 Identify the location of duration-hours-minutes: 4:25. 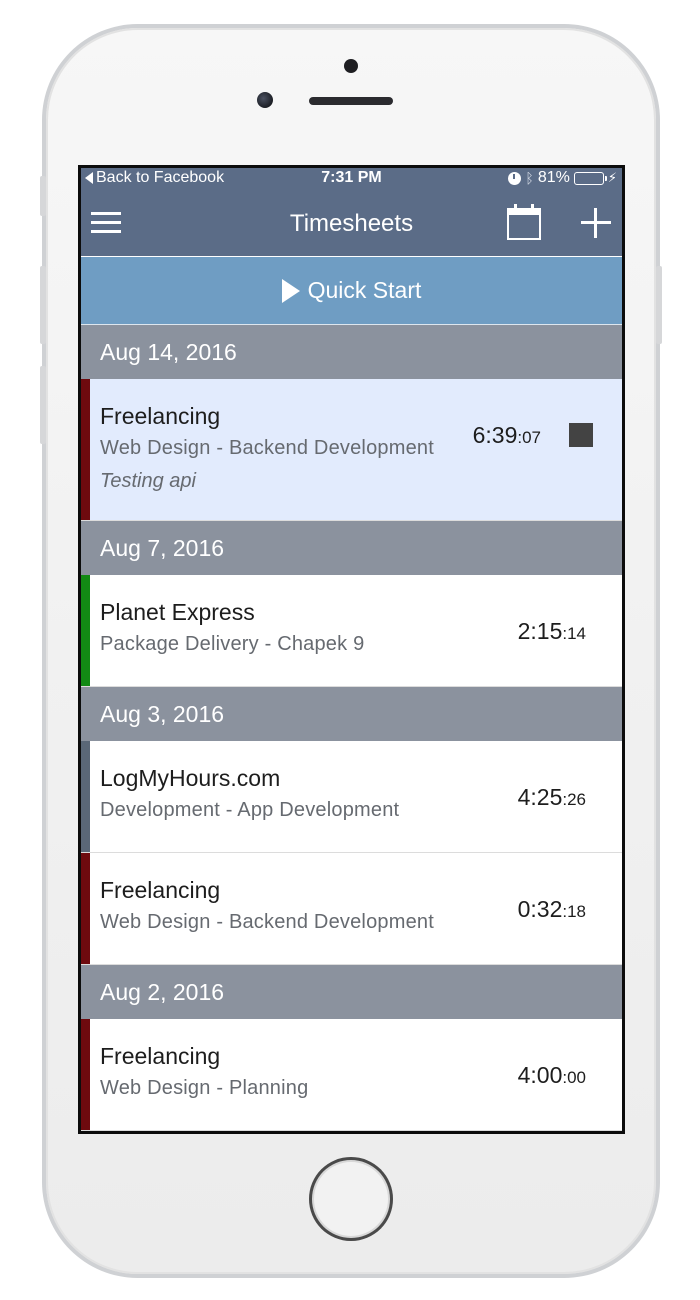
(540, 797).